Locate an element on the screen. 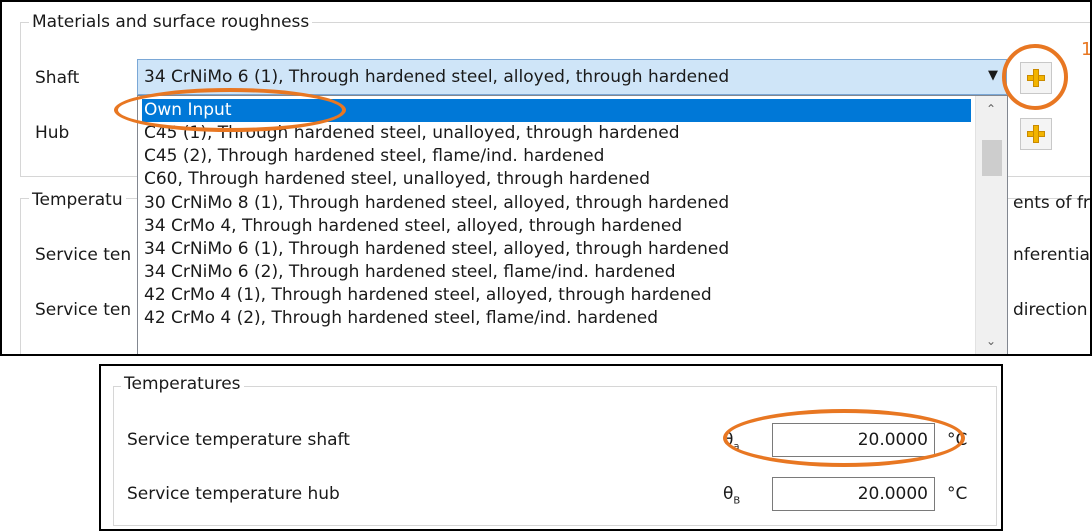 The image size is (1092, 531). direction-label-partial: direction is located at coordinates (1050, 310).